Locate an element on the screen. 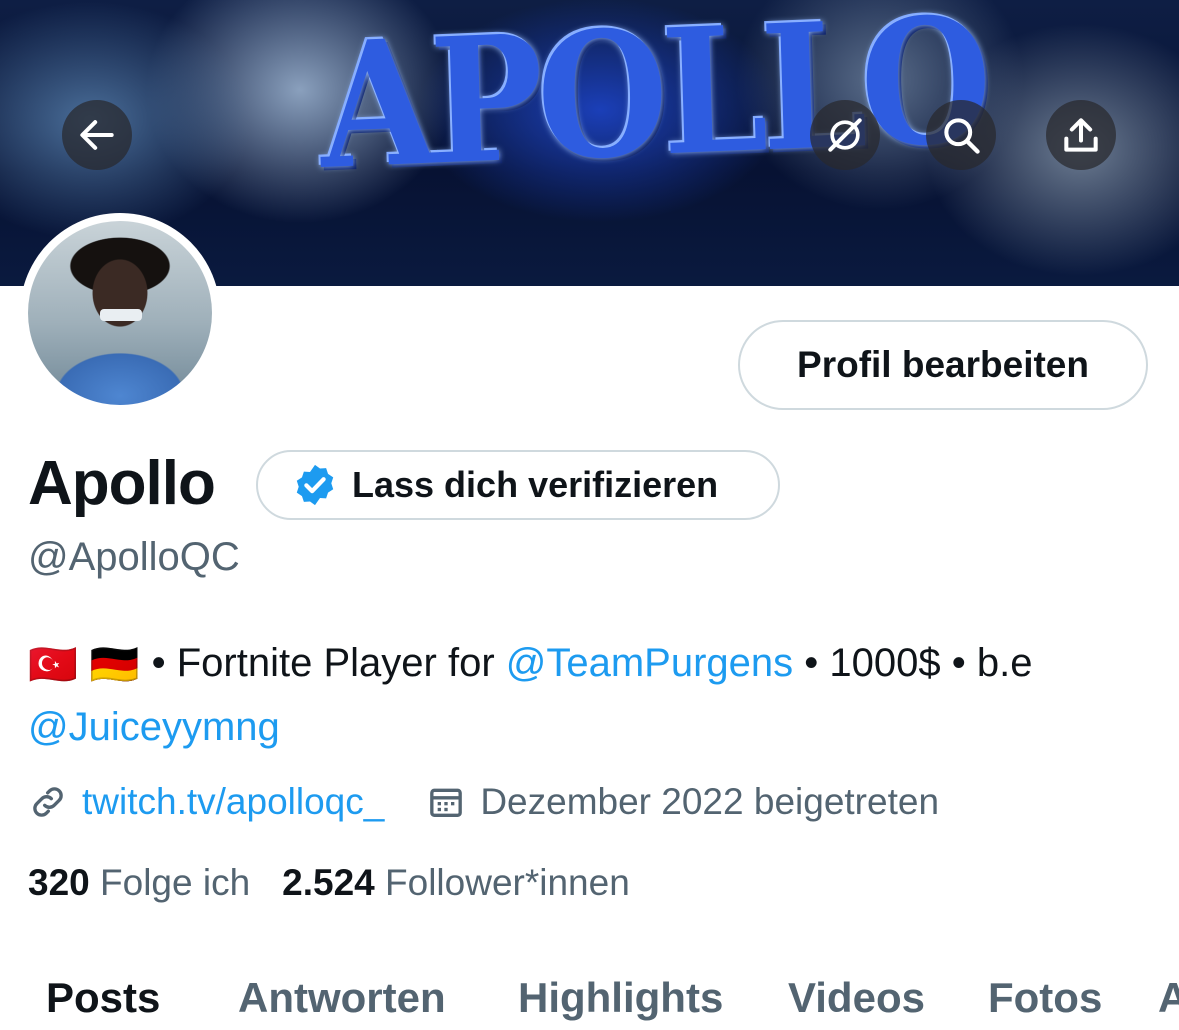 This screenshot has height=1030, width=1179. bio-text: • Fortnite Player for is located at coordinates (328, 663).